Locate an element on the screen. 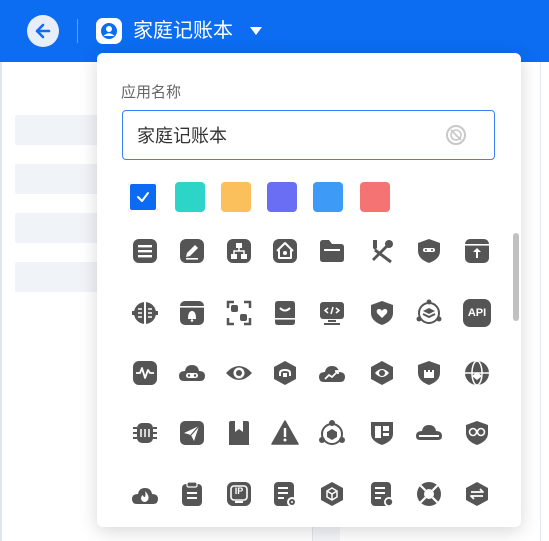  shield-badge-icon is located at coordinates (429, 251).